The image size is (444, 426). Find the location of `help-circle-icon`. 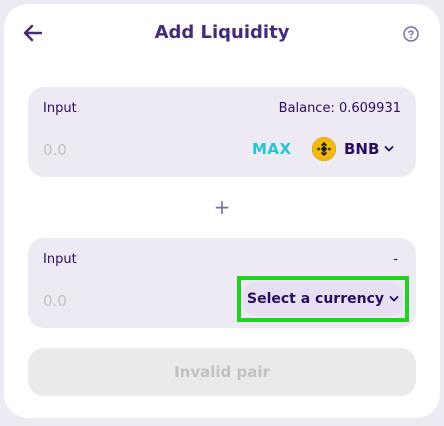

help-circle-icon is located at coordinates (411, 34).